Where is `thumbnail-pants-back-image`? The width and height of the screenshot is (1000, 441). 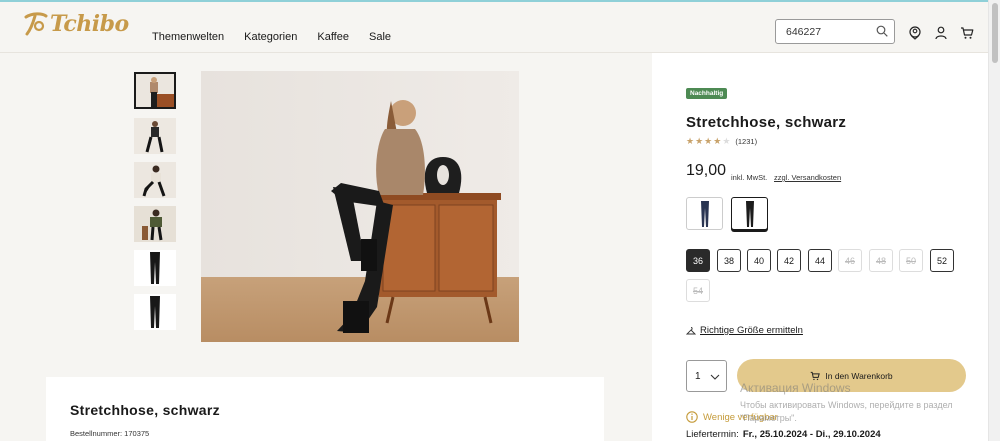
thumbnail-pants-back-image is located at coordinates (155, 312).